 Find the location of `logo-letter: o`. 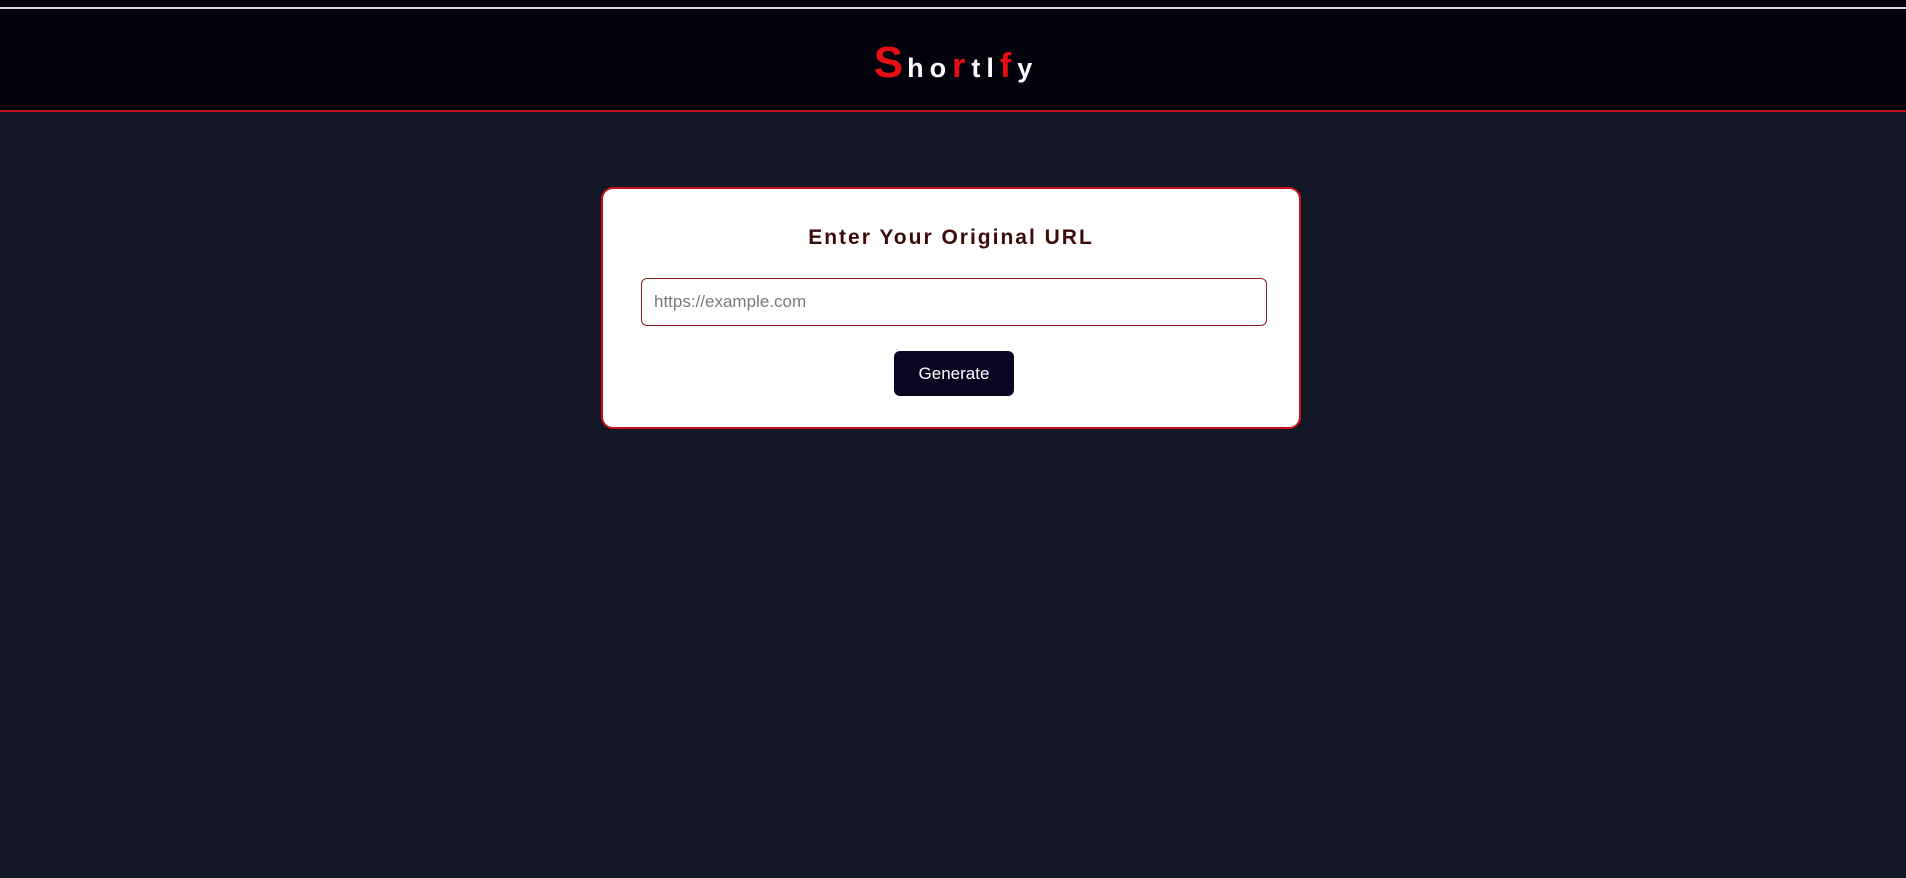

logo-letter: o is located at coordinates (938, 67).